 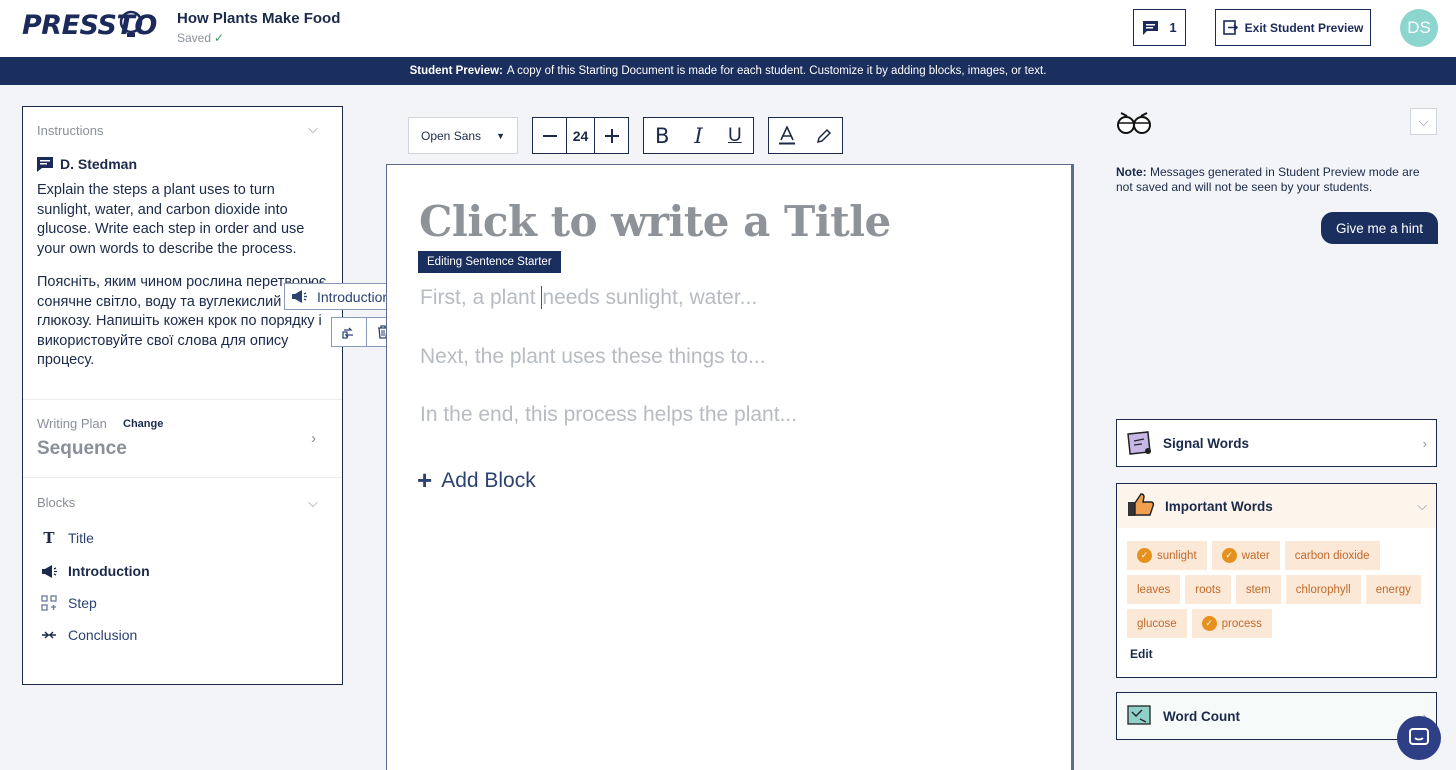 What do you see at coordinates (49, 603) in the screenshot?
I see `steps-icon` at bounding box center [49, 603].